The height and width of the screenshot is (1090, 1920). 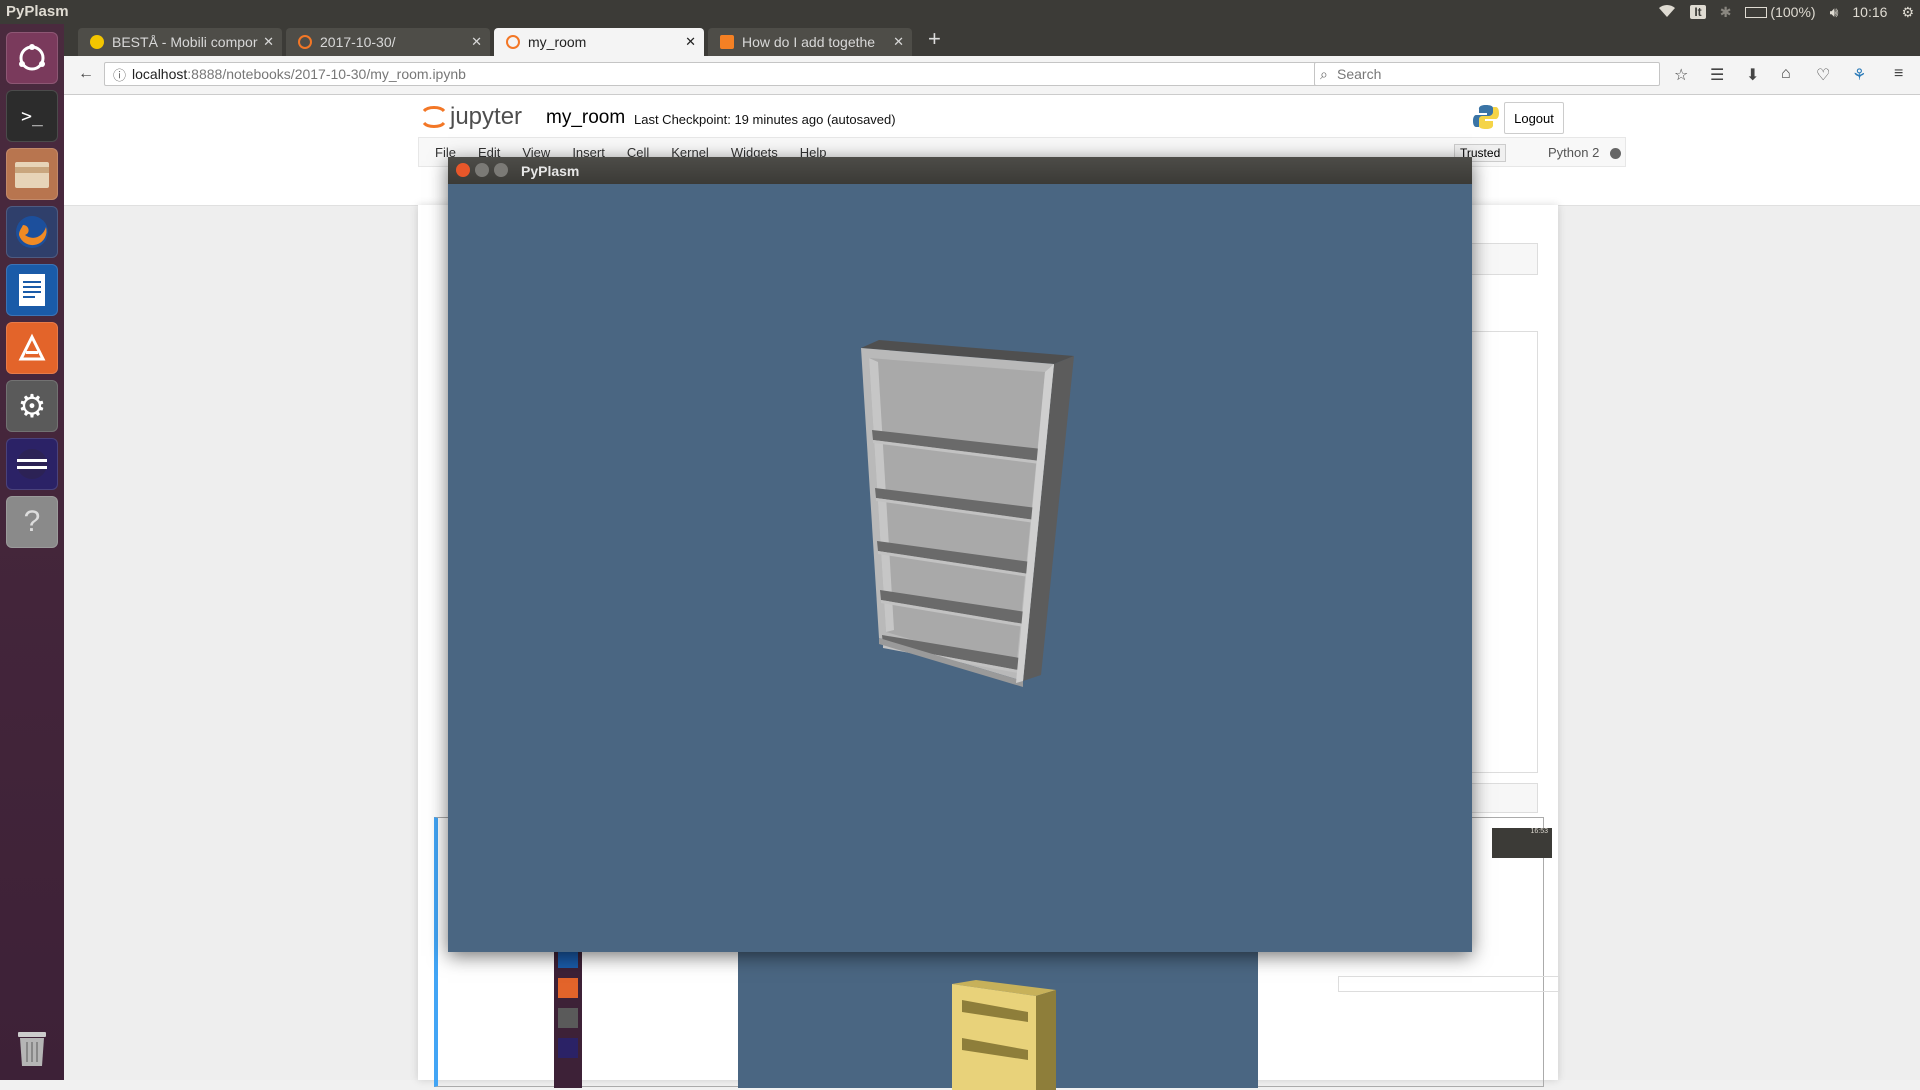 I want to click on help-icon: ?, so click(x=32, y=522).